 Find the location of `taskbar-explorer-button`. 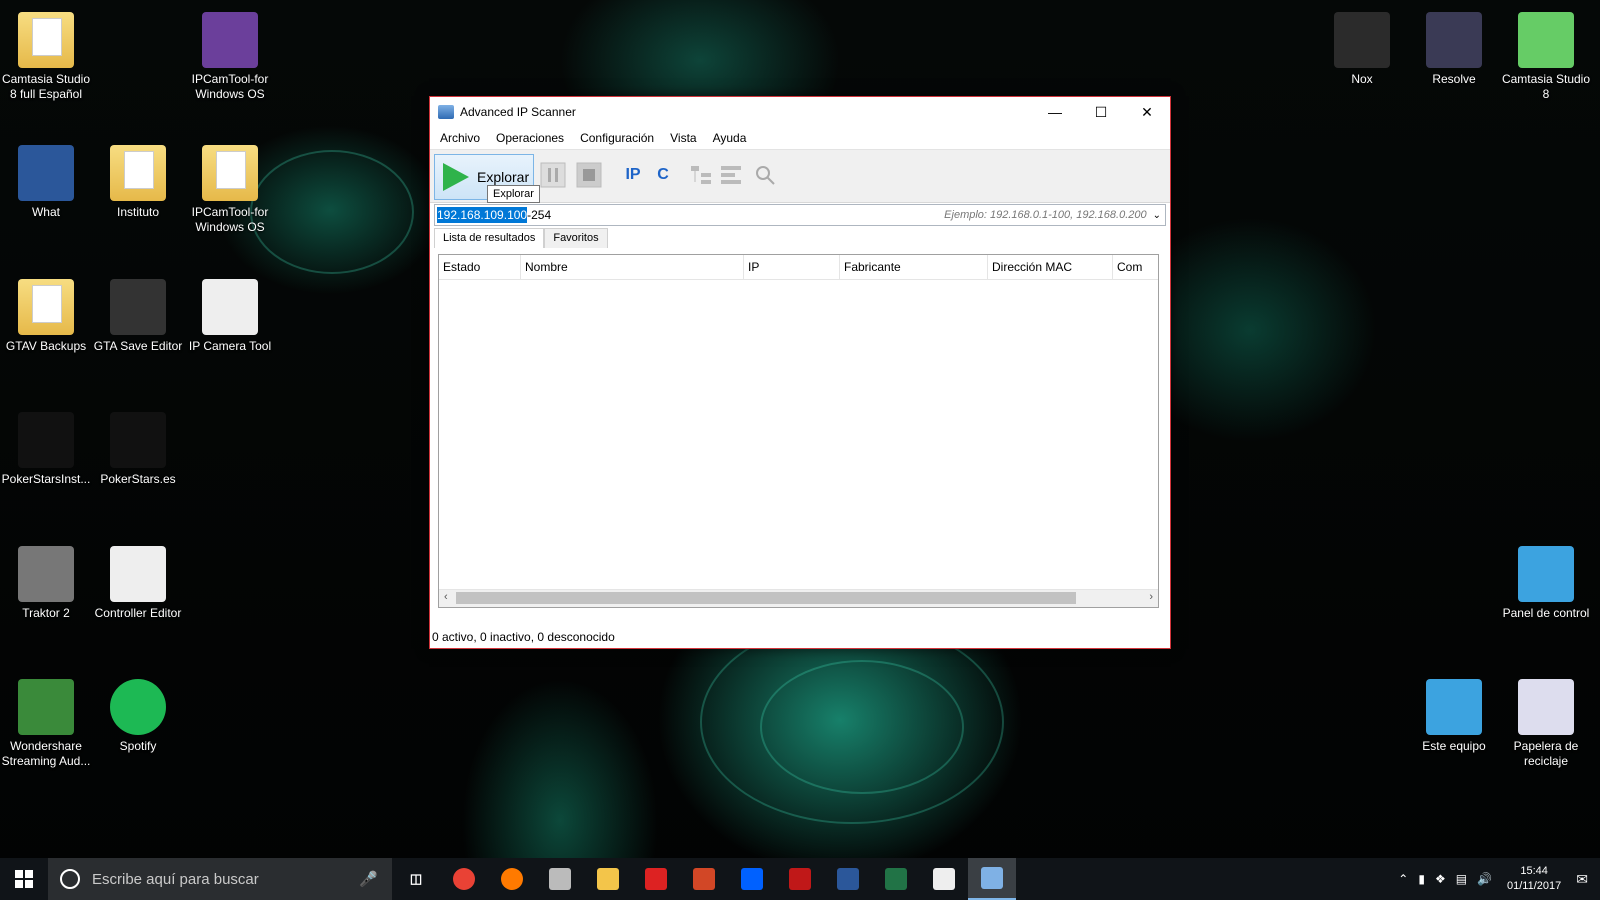

taskbar-explorer-button is located at coordinates (608, 879).